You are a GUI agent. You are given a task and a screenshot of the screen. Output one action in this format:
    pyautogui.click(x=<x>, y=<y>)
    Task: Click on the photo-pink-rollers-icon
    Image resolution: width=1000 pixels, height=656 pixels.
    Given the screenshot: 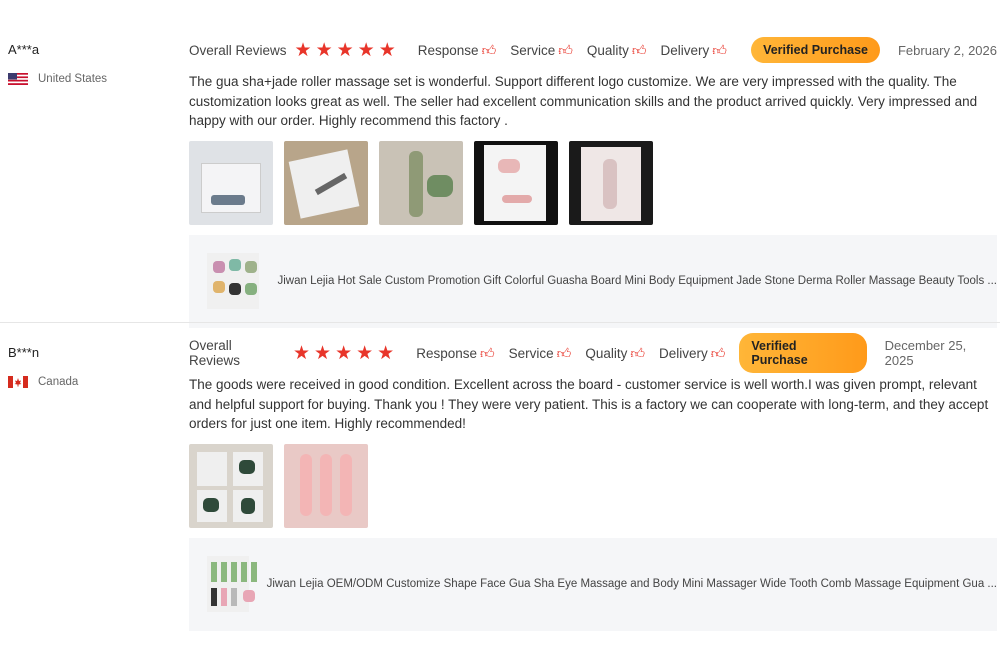 What is the action you would take?
    pyautogui.click(x=326, y=485)
    